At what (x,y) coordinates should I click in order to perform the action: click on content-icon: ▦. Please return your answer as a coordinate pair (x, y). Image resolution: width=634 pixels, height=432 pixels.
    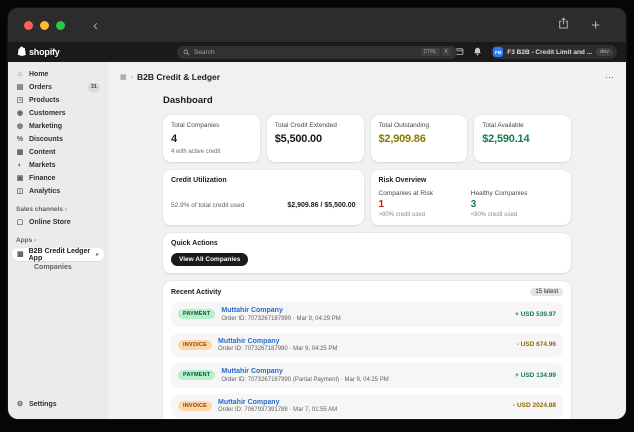
    Looking at the image, I should click on (20, 152).